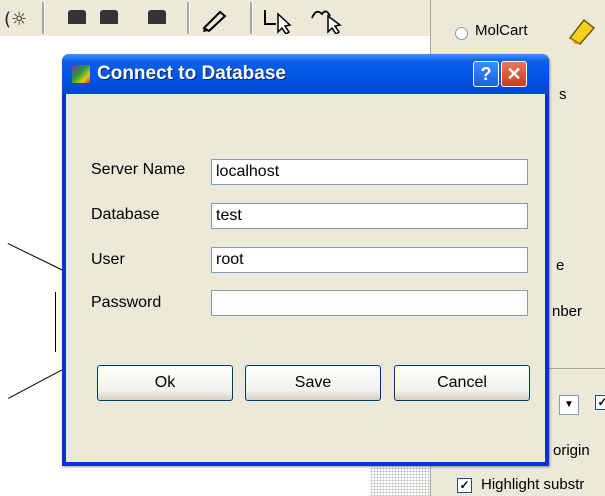 This screenshot has width=605, height=496. What do you see at coordinates (369, 303) in the screenshot?
I see `password-field` at bounding box center [369, 303].